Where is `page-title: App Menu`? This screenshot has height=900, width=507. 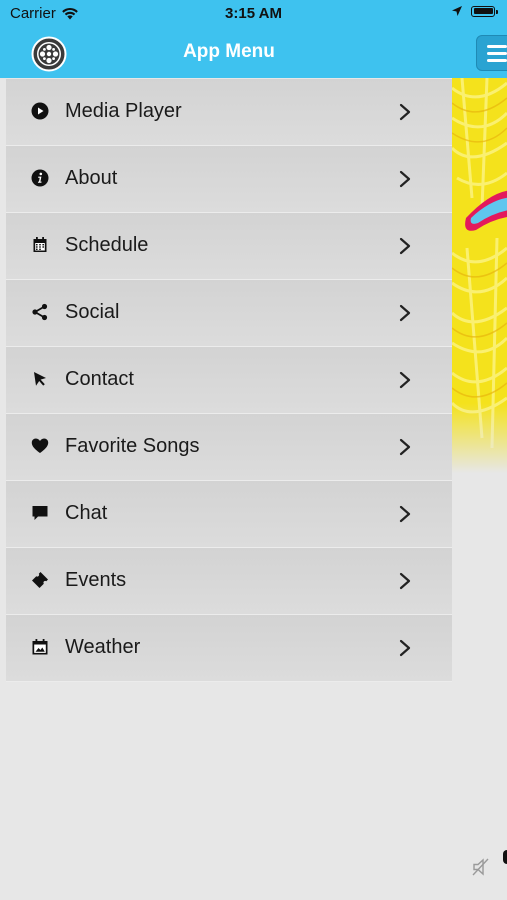 page-title: App Menu is located at coordinates (229, 51).